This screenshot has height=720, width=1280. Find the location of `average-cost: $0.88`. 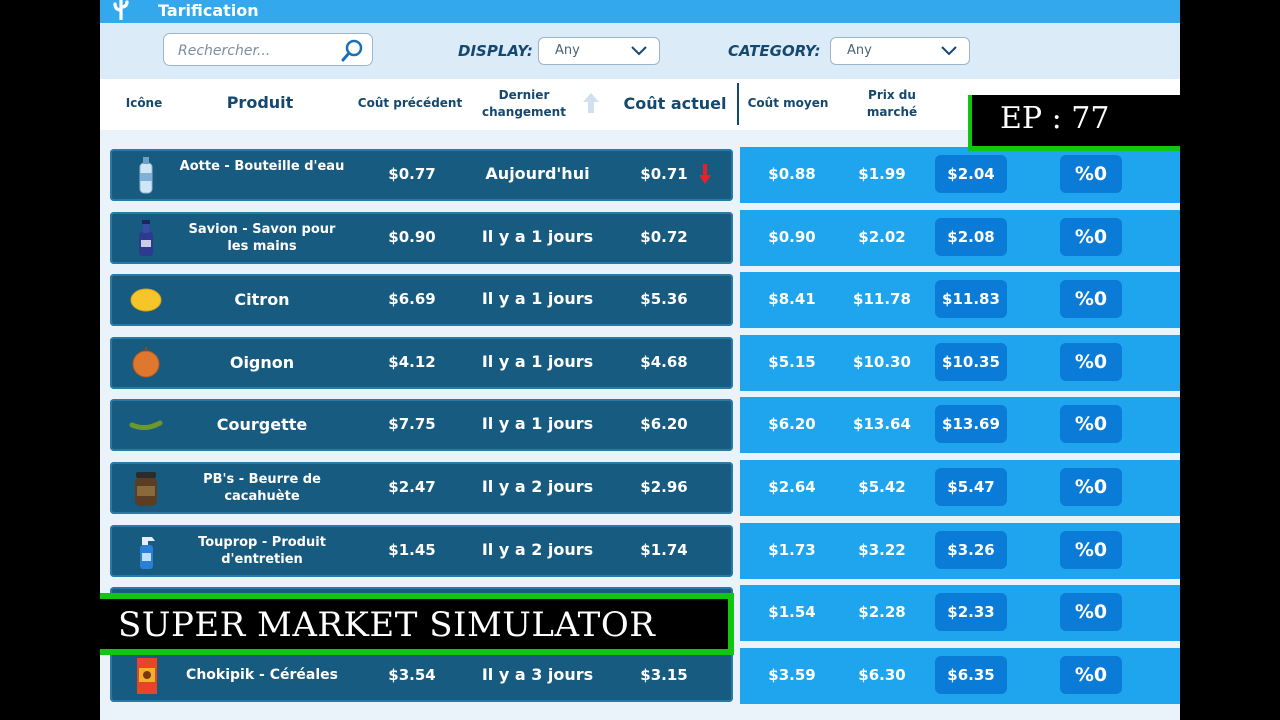

average-cost: $0.88 is located at coordinates (792, 174).